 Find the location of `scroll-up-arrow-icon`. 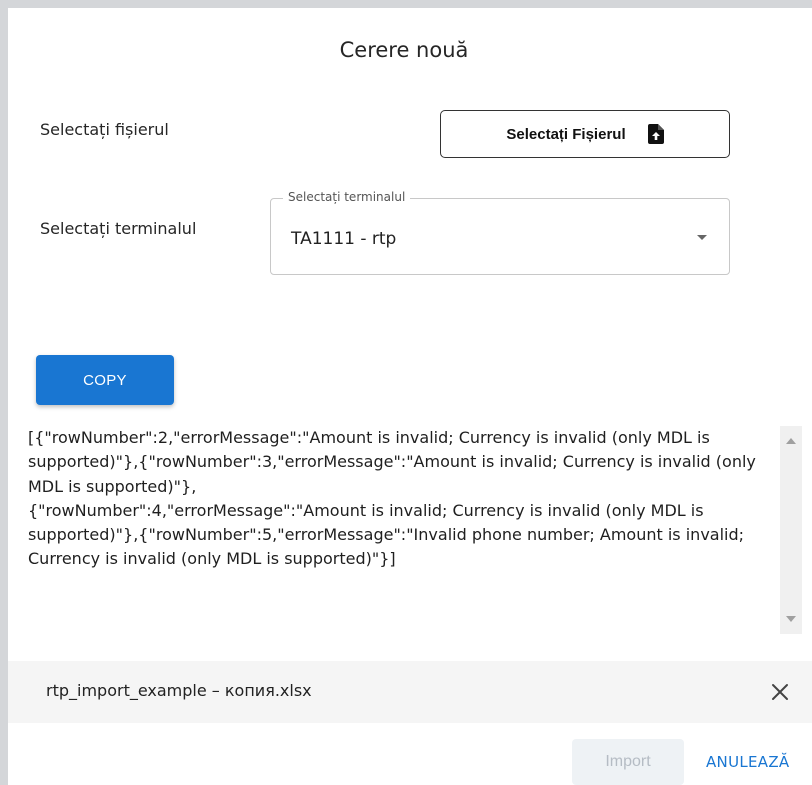

scroll-up-arrow-icon is located at coordinates (791, 441).